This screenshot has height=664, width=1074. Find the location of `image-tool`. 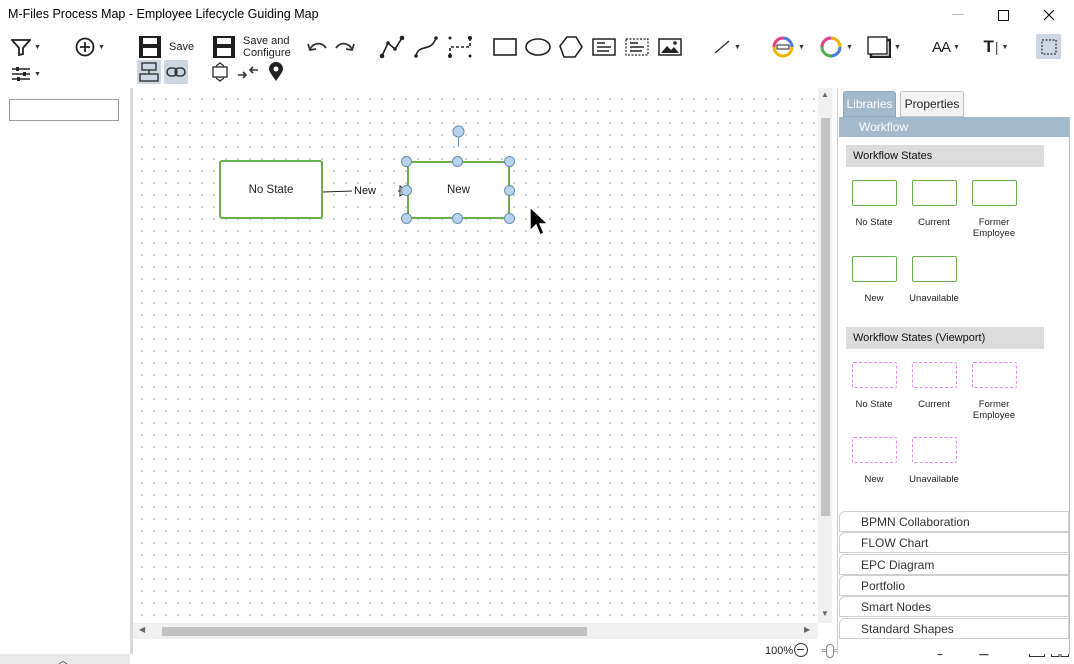

image-tool is located at coordinates (670, 47).